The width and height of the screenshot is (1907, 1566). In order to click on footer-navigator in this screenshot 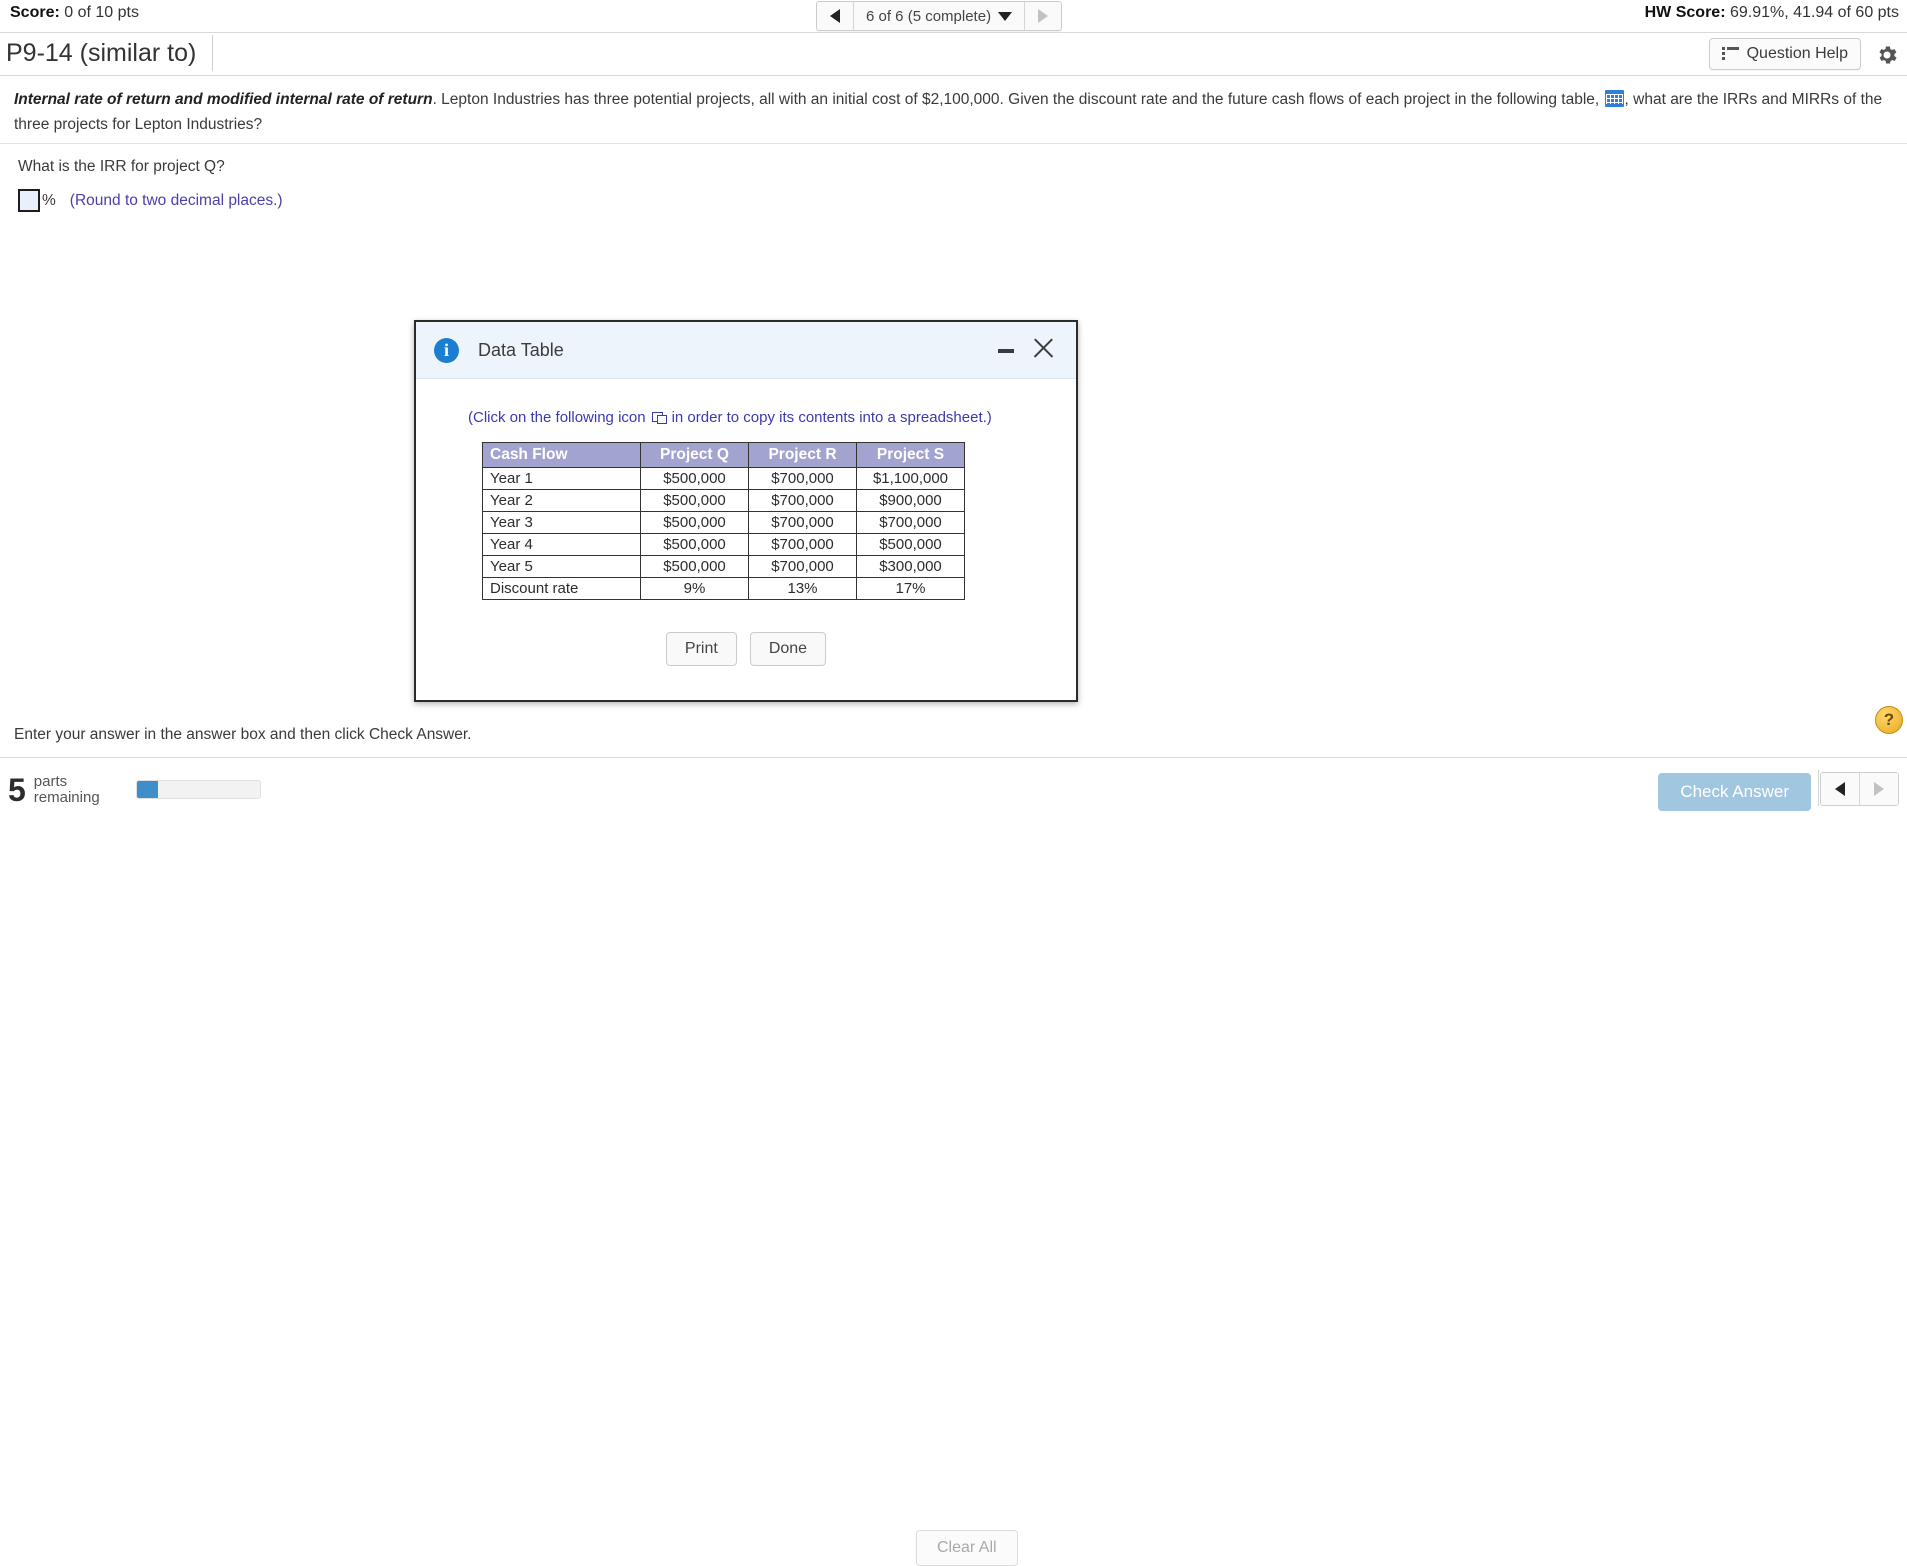, I will do `click(1859, 789)`.